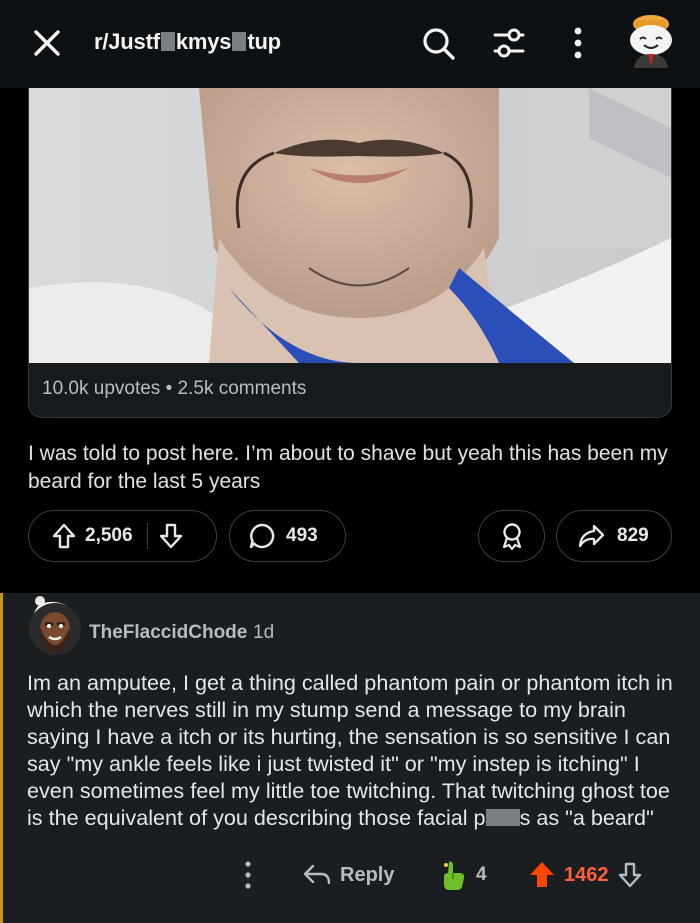 This screenshot has height=923, width=700. Describe the element at coordinates (168, 633) in the screenshot. I see `comment-author: TheFlaccidChode` at that location.